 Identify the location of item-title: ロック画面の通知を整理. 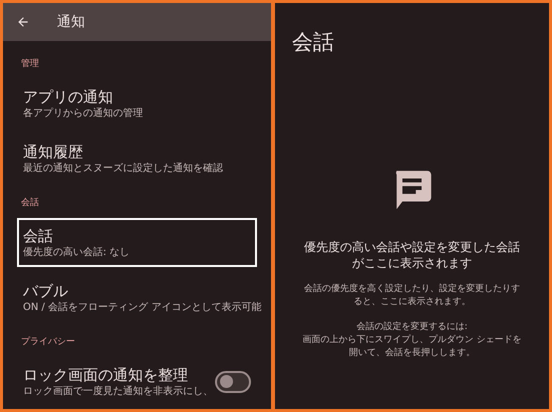
(106, 375).